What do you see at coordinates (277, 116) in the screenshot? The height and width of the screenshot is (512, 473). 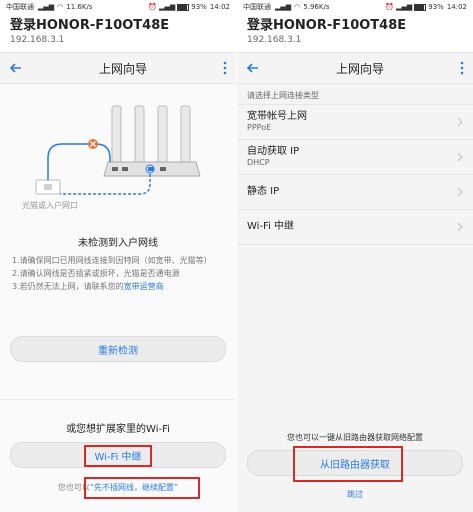 I see `option-label: 宽带帐号上网` at bounding box center [277, 116].